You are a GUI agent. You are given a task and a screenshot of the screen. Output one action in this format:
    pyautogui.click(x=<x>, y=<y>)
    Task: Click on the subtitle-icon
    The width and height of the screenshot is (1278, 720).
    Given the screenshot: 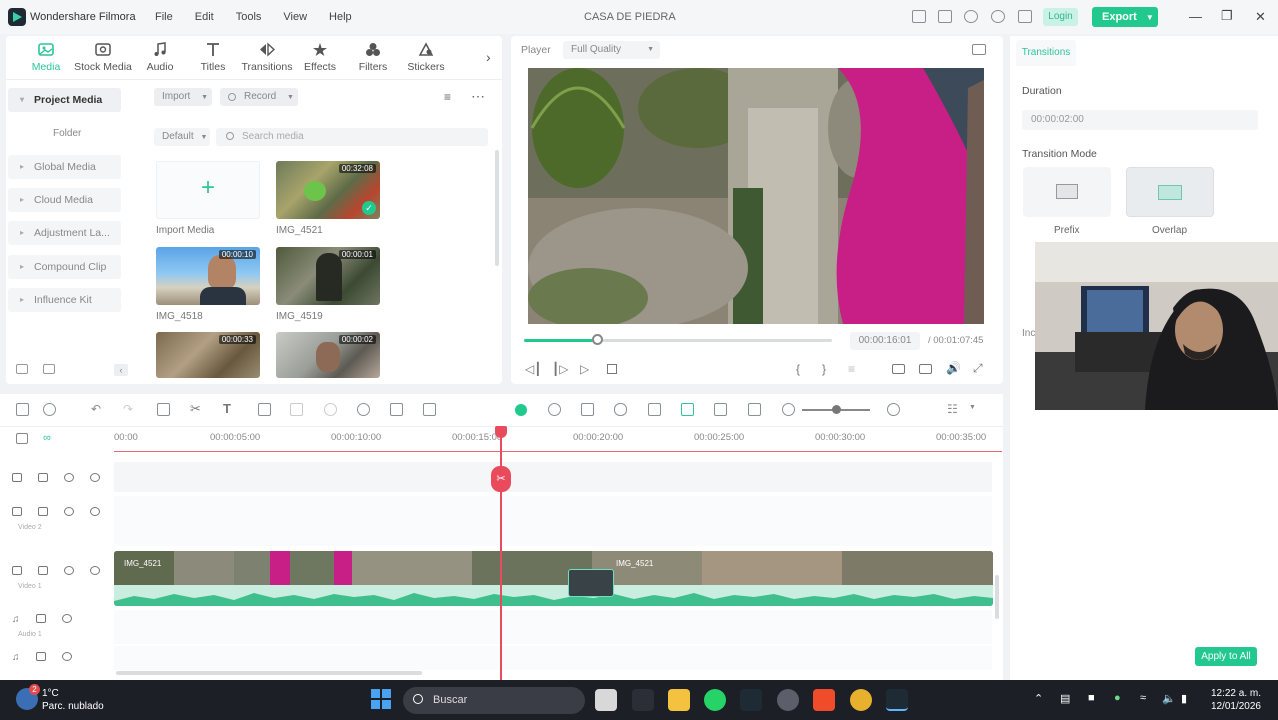 What is the action you would take?
    pyautogui.click(x=754, y=409)
    